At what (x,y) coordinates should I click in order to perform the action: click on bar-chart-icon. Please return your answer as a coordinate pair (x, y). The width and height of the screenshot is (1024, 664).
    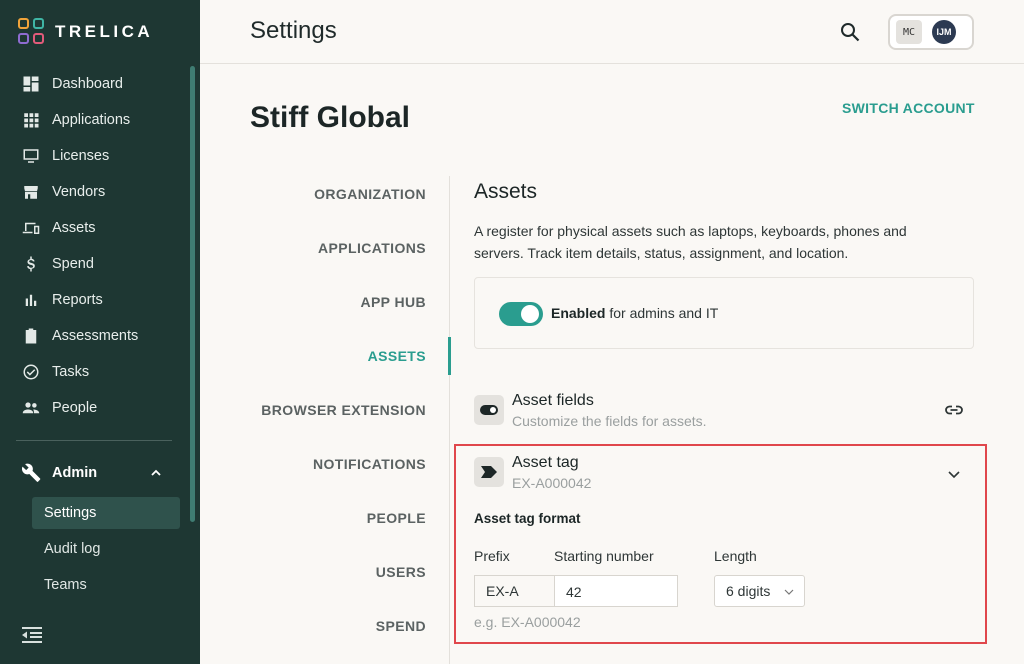
    Looking at the image, I should click on (31, 300).